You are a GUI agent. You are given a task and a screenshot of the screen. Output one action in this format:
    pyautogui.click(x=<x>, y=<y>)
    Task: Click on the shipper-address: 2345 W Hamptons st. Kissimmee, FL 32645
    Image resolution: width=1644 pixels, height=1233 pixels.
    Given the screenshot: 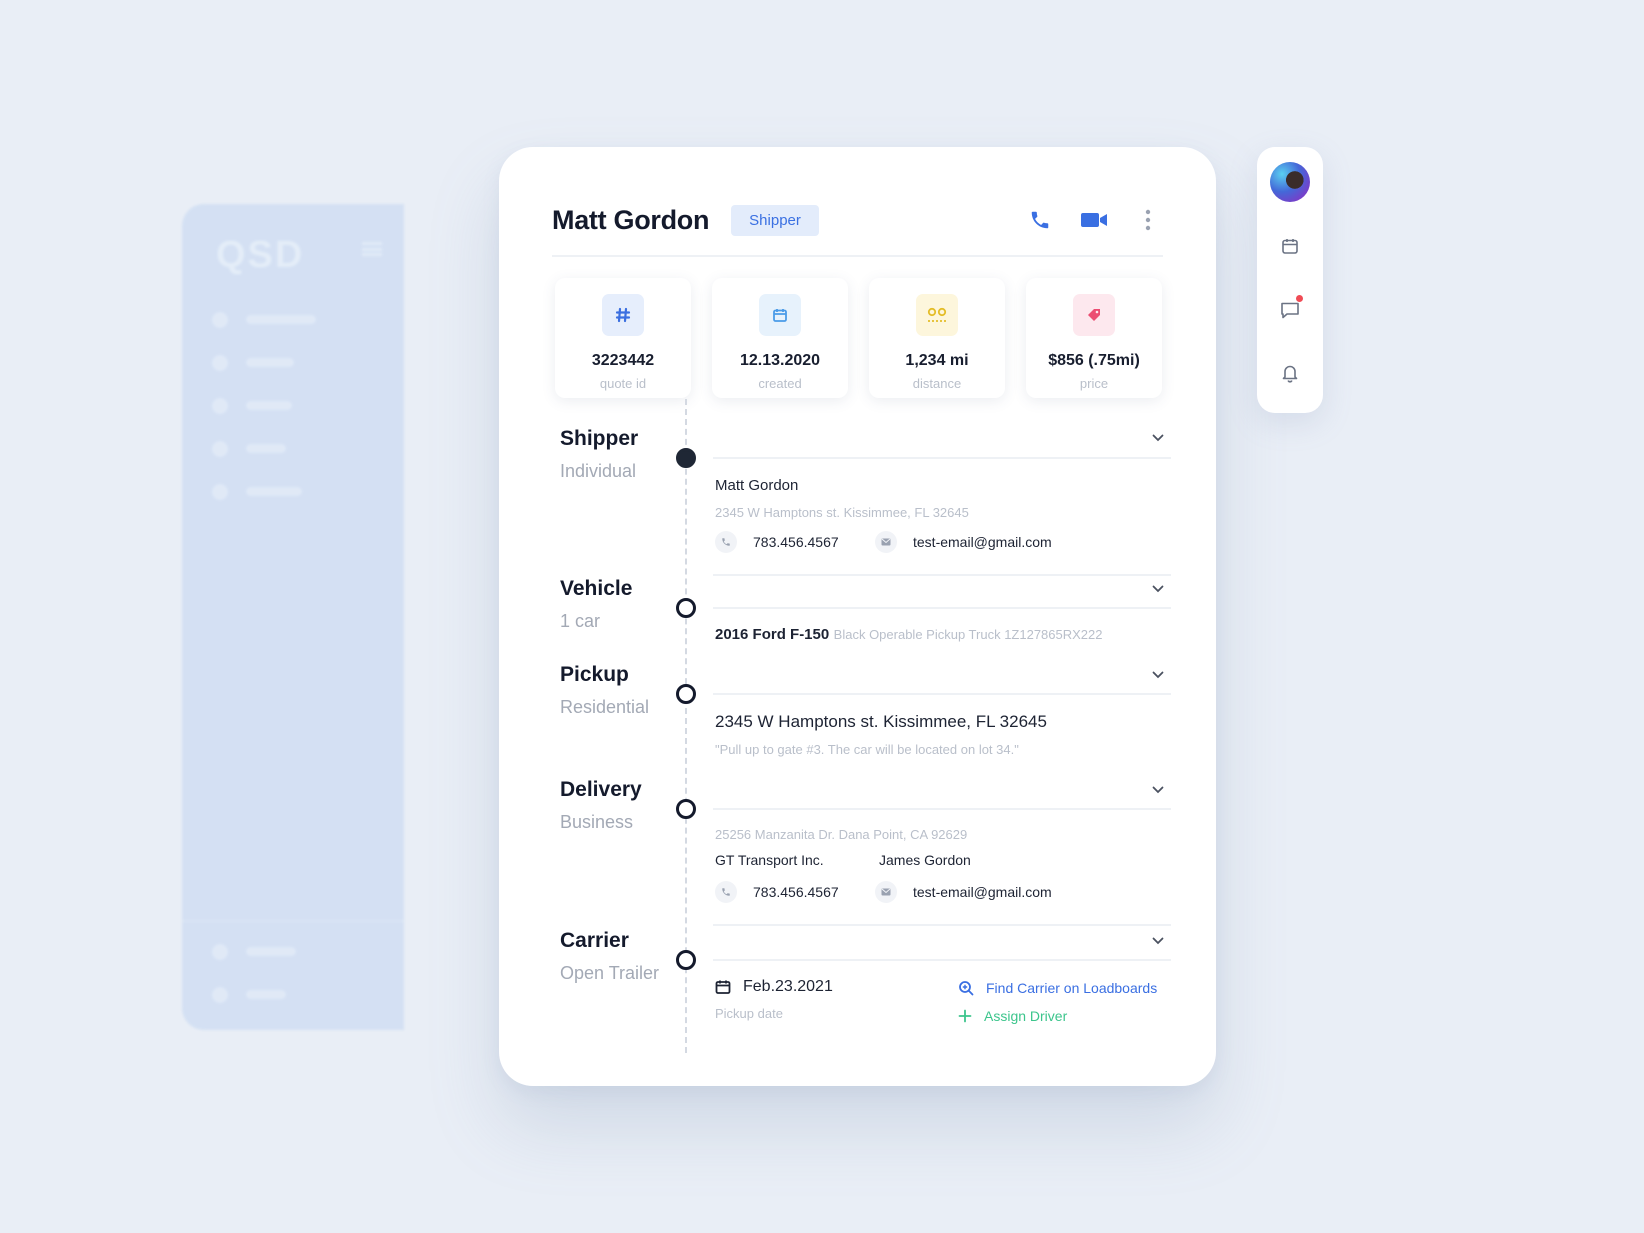 What is the action you would take?
    pyautogui.click(x=842, y=512)
    